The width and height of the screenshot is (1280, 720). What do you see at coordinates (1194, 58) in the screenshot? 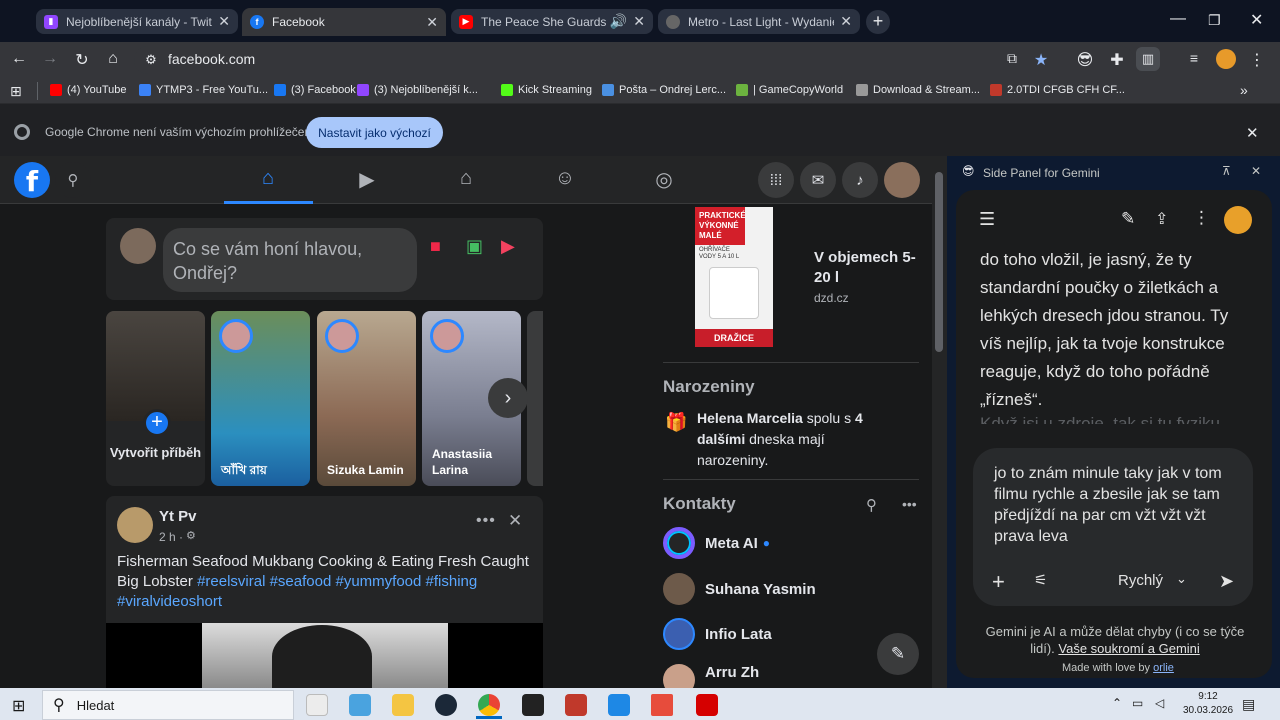
I see `media-control-icon: ≡` at bounding box center [1194, 58].